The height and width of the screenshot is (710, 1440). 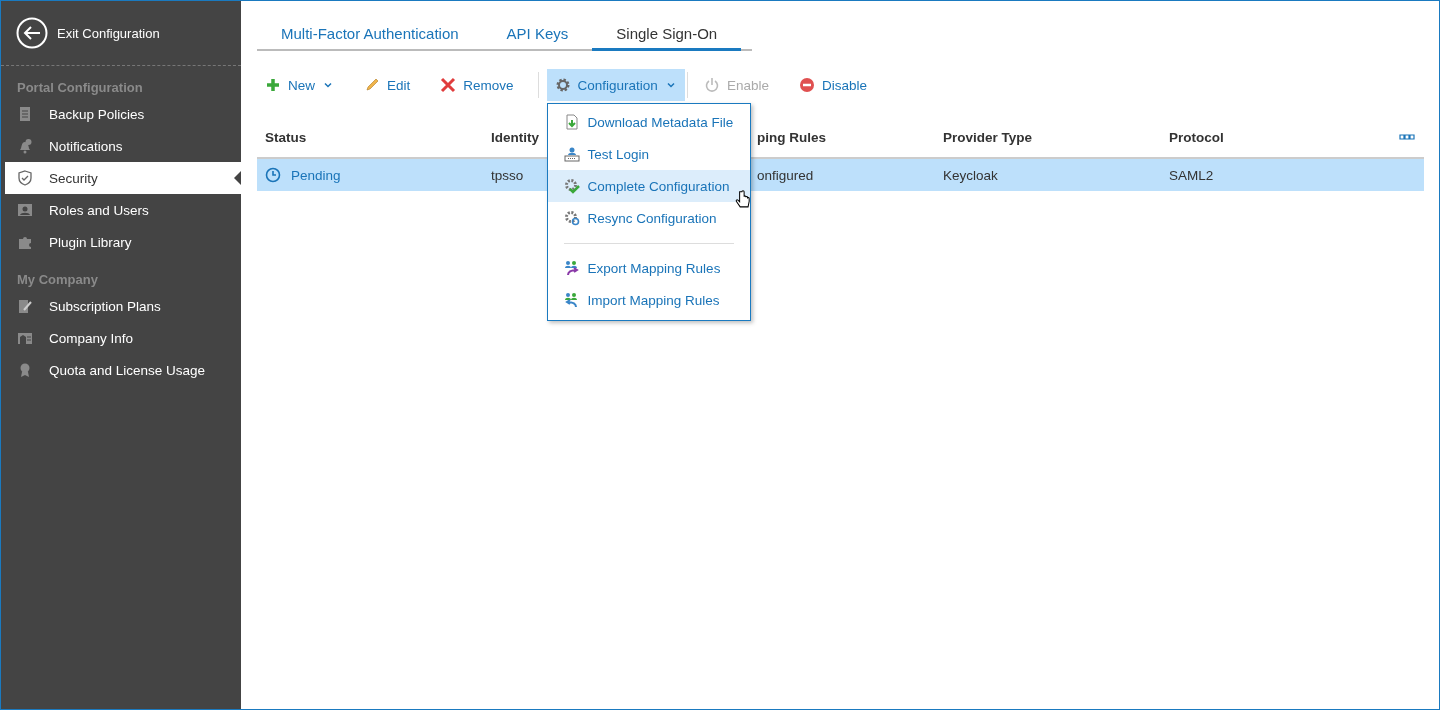 I want to click on sidebar-item: Subscription Plans, so click(x=121, y=306).